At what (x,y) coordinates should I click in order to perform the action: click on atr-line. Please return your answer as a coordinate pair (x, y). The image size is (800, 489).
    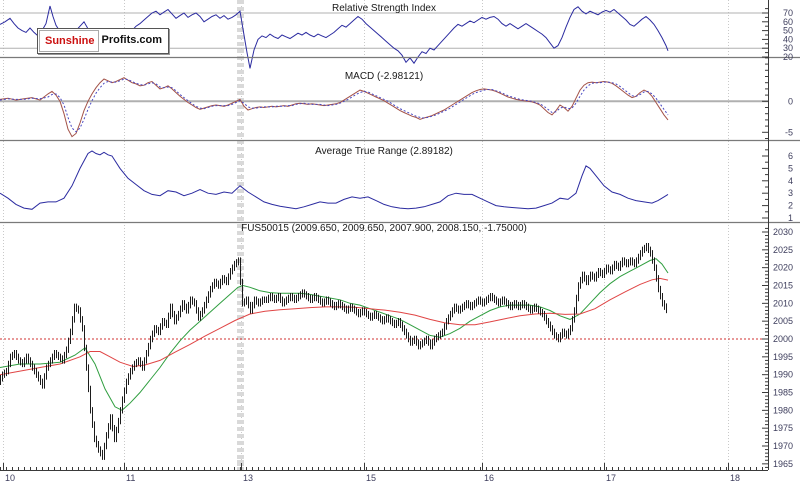
    Looking at the image, I should click on (334, 180).